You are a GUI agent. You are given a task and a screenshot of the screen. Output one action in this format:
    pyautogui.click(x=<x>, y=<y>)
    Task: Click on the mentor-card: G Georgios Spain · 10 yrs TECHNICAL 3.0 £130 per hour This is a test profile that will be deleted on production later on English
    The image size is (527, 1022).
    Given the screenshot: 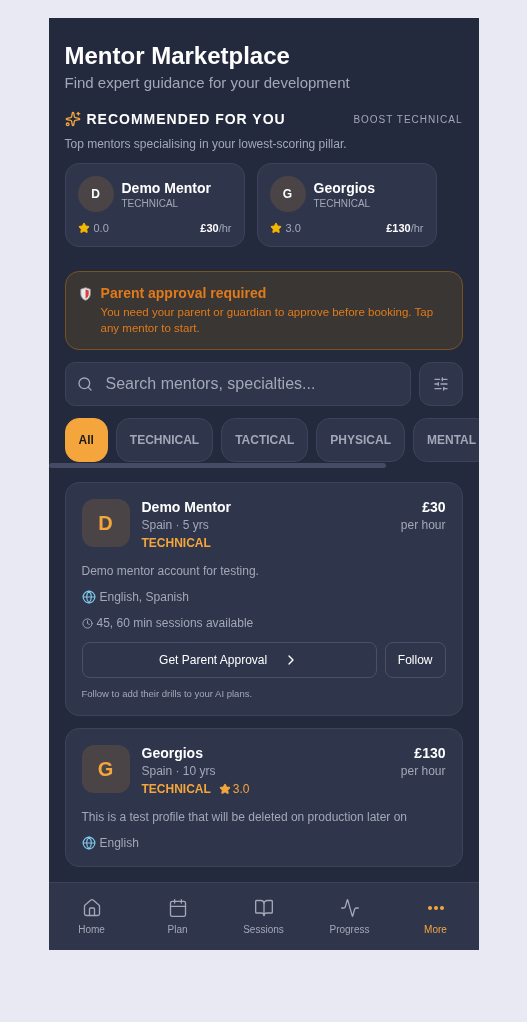 What is the action you would take?
    pyautogui.click(x=263, y=797)
    